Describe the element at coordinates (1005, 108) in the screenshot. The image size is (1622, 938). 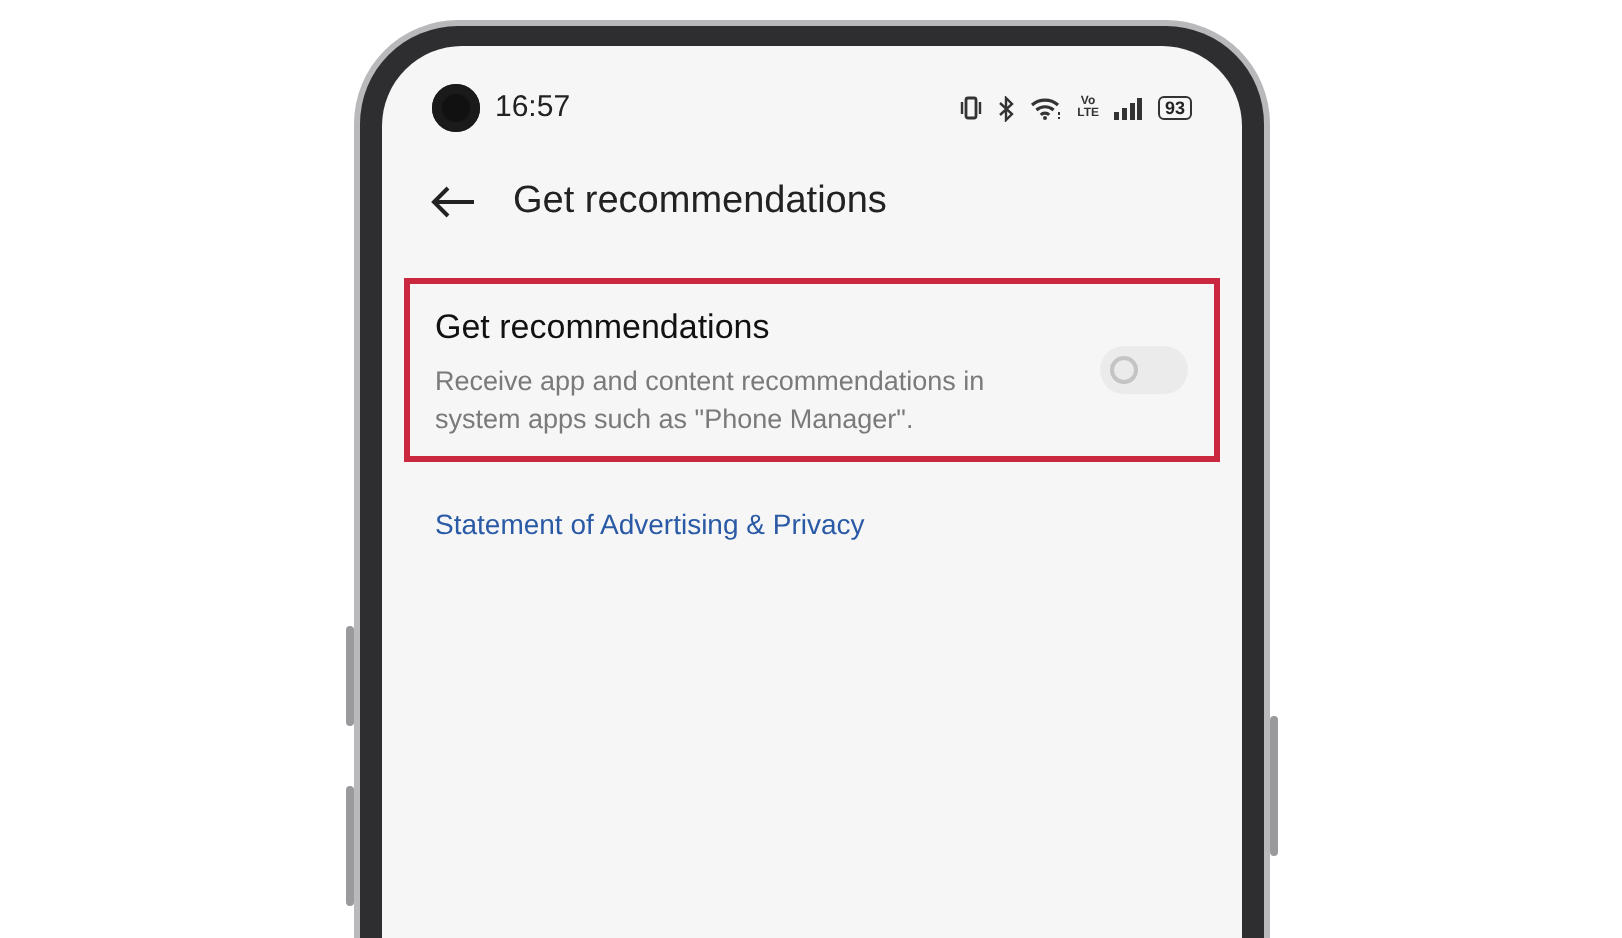
I see `bluetooth-icon` at that location.